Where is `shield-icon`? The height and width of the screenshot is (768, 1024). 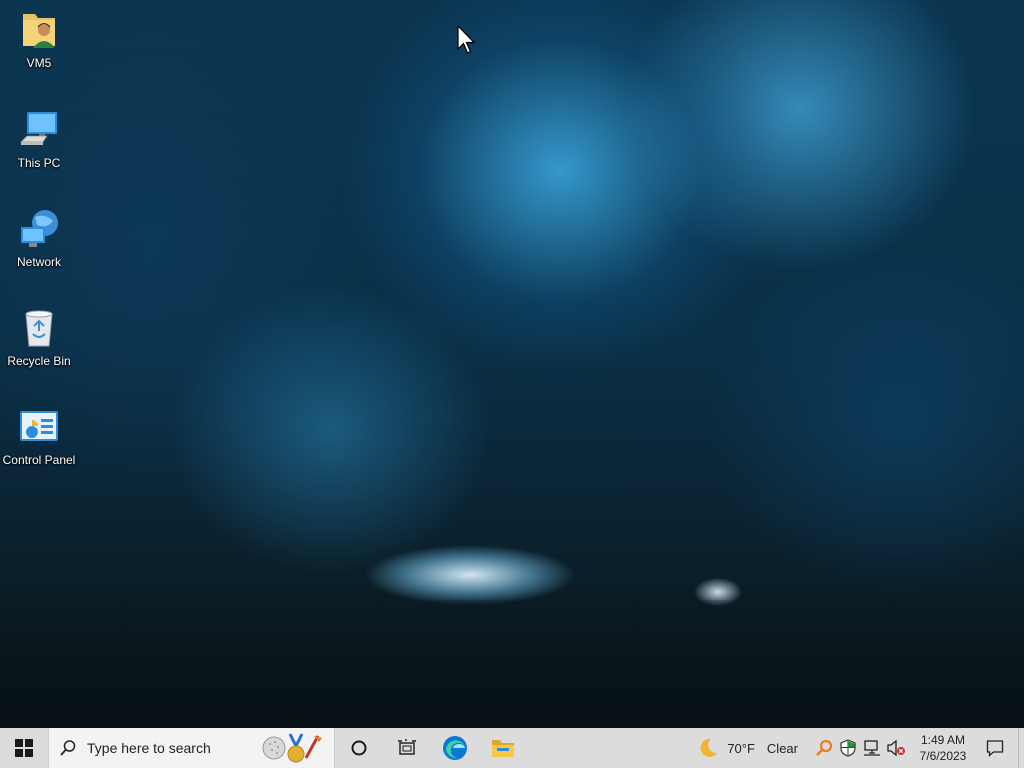
shield-icon is located at coordinates (848, 748).